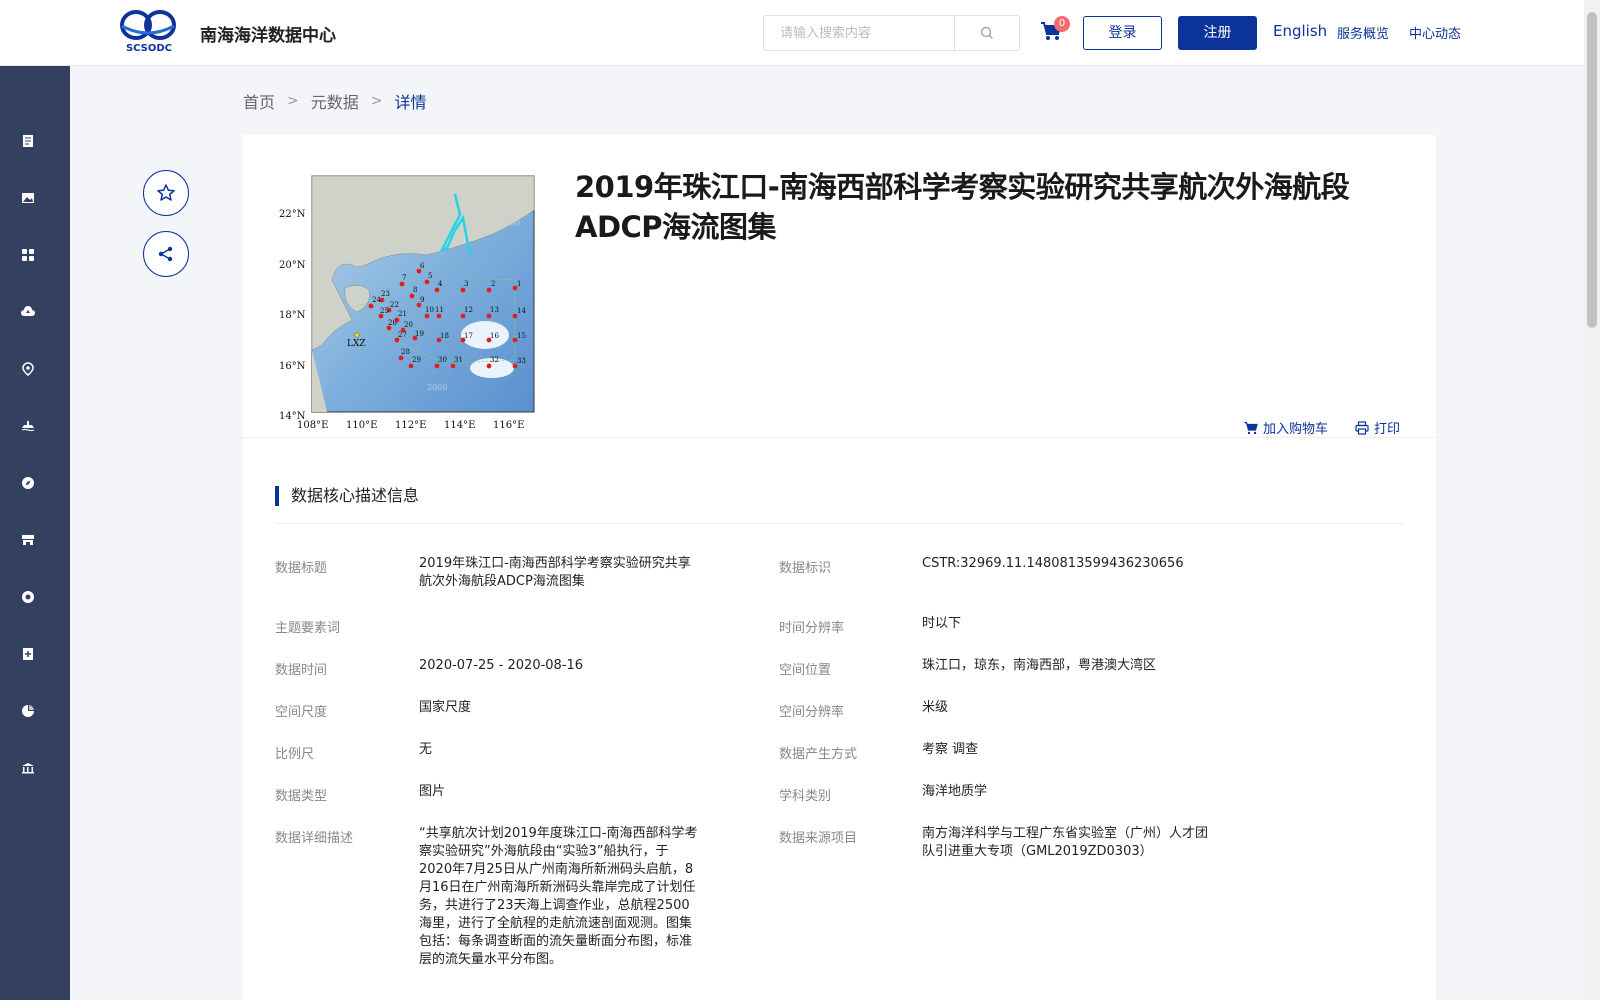  What do you see at coordinates (28, 255) in the screenshot?
I see `grid-icon` at bounding box center [28, 255].